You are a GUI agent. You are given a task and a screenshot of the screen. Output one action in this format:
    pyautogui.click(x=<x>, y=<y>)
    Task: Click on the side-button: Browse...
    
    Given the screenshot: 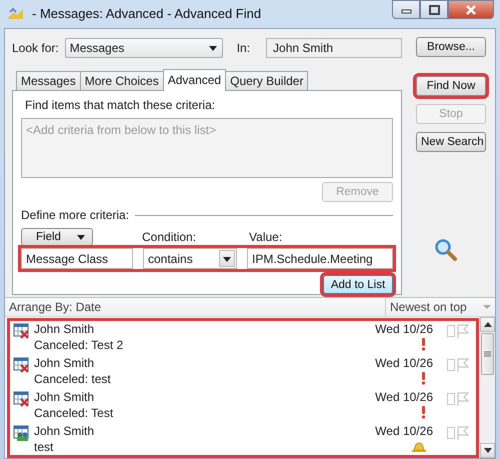 What is the action you would take?
    pyautogui.click(x=451, y=47)
    